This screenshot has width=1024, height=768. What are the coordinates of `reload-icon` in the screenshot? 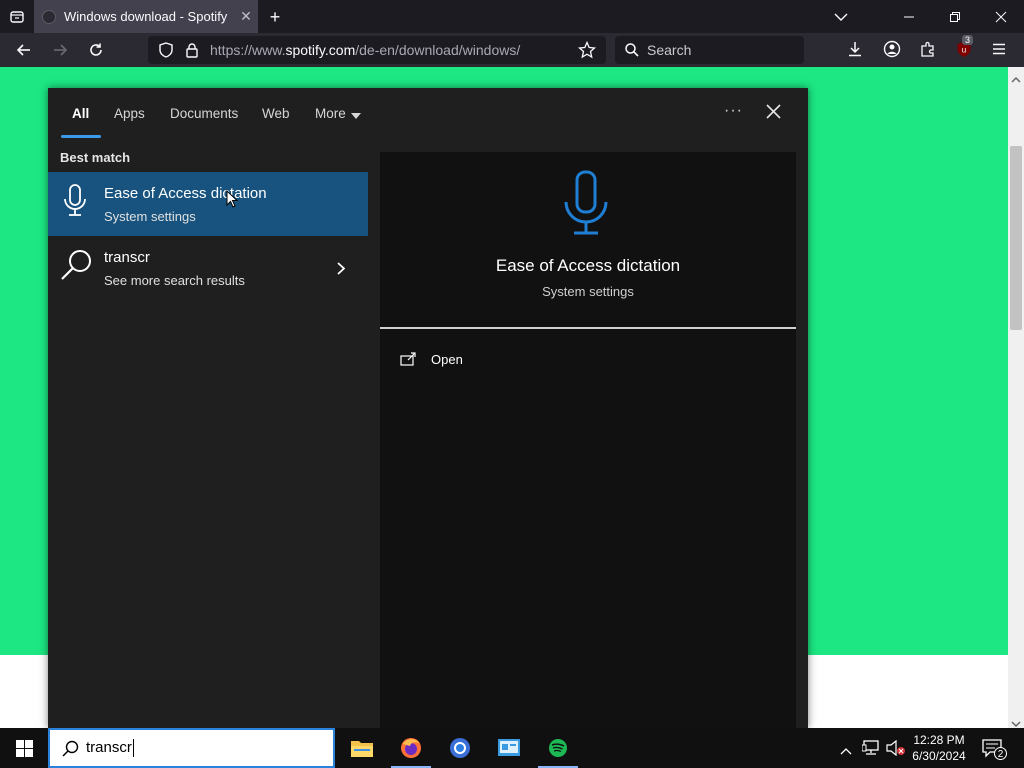 It's located at (96, 50).